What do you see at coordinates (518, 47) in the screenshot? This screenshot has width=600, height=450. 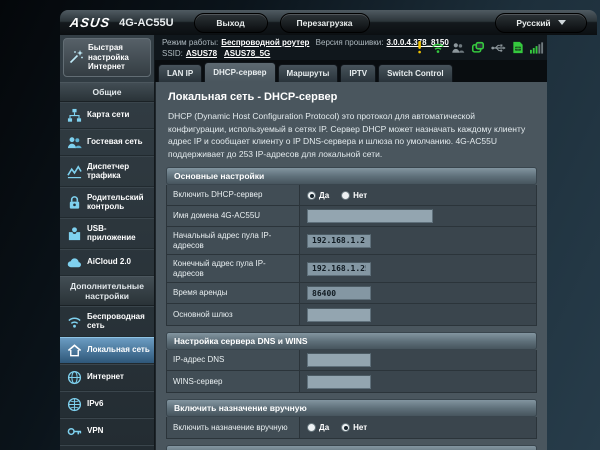 I see `sim-icon` at bounding box center [518, 47].